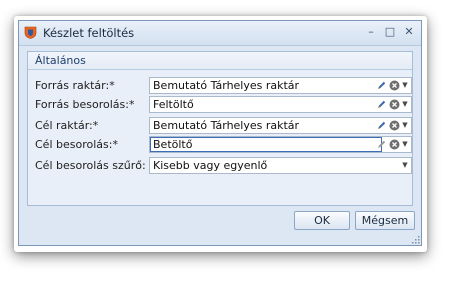  Describe the element at coordinates (266, 144) in the screenshot. I see `focused-text-input: Betöltő` at that location.